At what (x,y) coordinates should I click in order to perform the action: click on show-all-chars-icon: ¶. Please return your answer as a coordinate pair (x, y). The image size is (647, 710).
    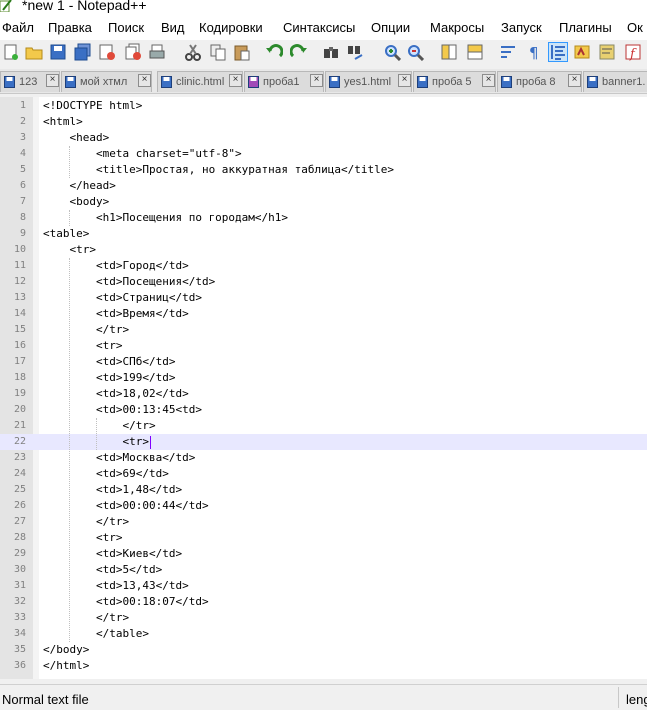
    Looking at the image, I should click on (534, 52).